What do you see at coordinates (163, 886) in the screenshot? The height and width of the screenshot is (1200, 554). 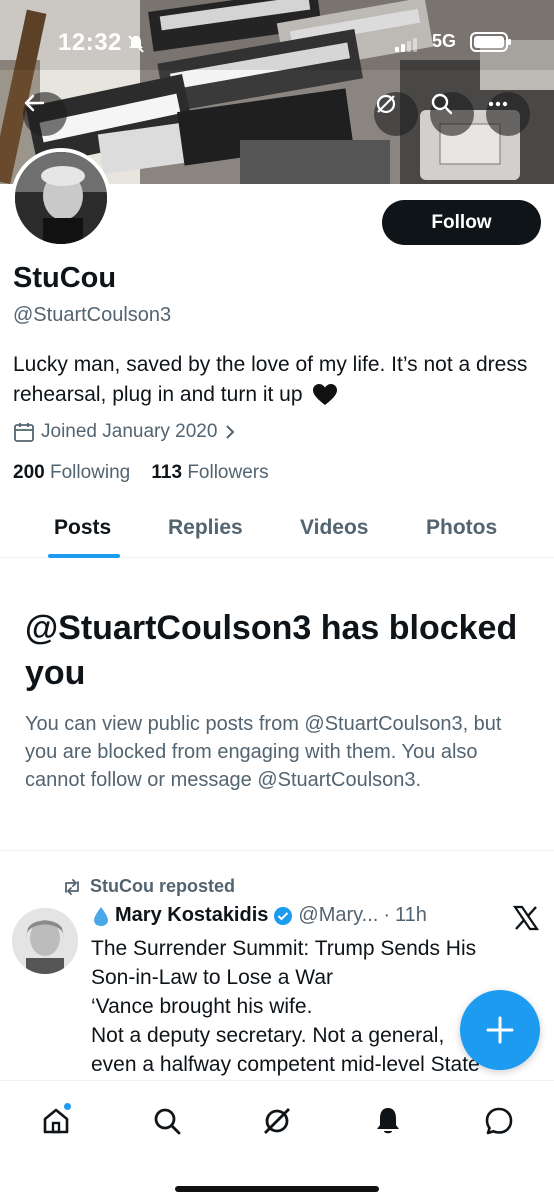 I see `repost-label: StuCou reposted` at bounding box center [163, 886].